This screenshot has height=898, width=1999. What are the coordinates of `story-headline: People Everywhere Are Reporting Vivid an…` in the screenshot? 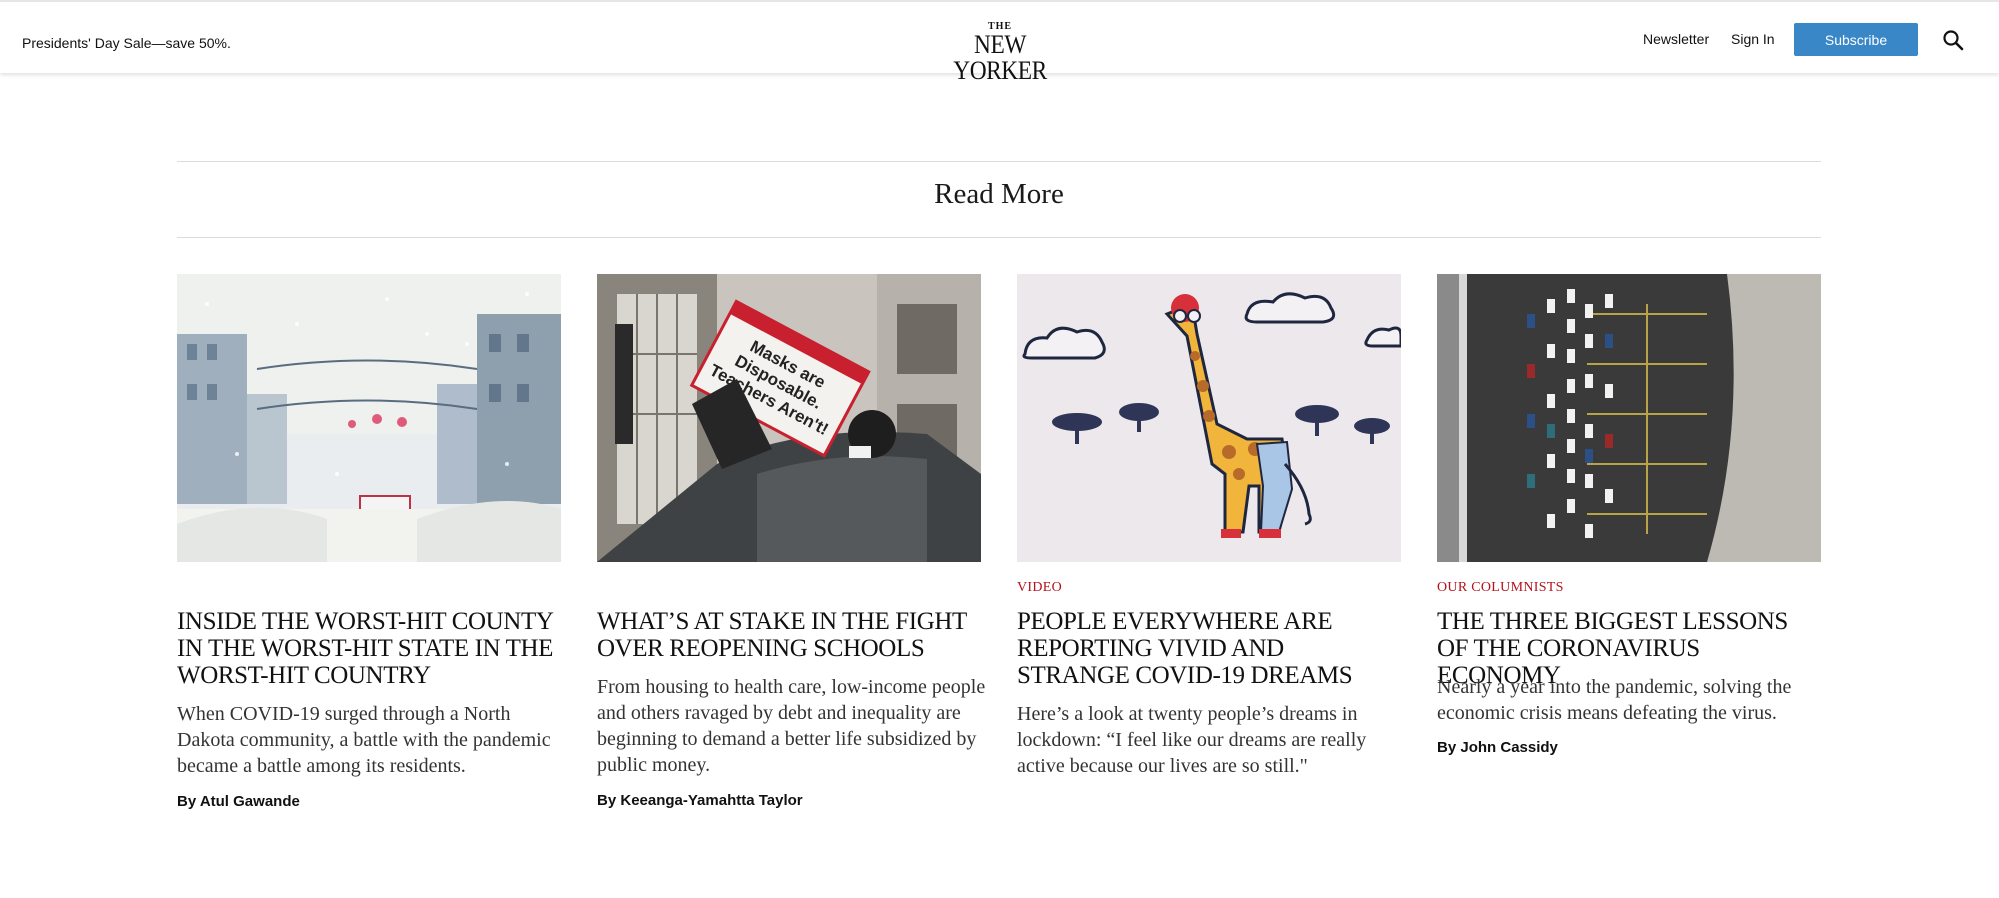 It's located at (1209, 648).